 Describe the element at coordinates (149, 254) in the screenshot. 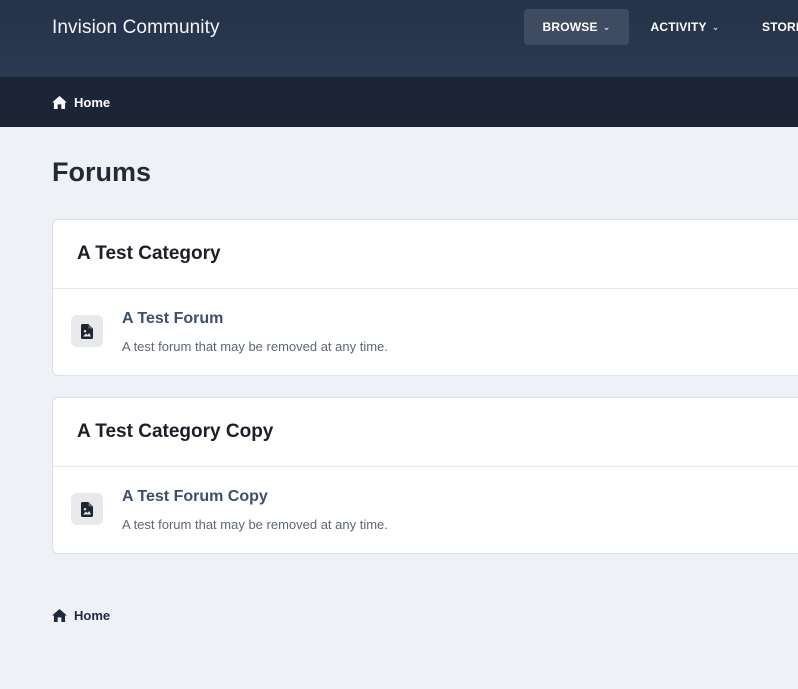

I see `category-title: A Test Category` at that location.